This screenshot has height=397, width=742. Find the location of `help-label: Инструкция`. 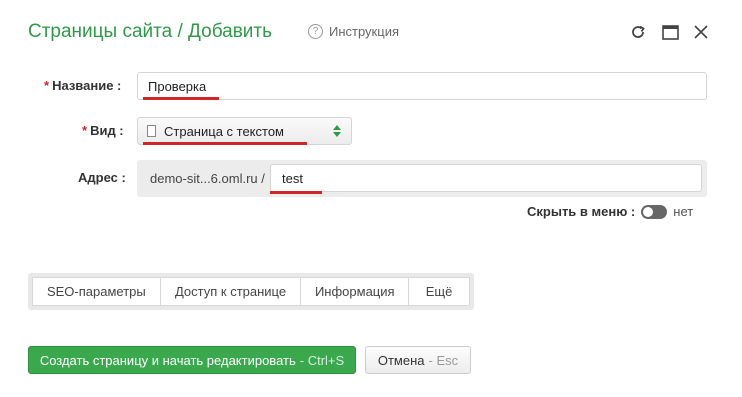

help-label: Инструкция is located at coordinates (364, 31).